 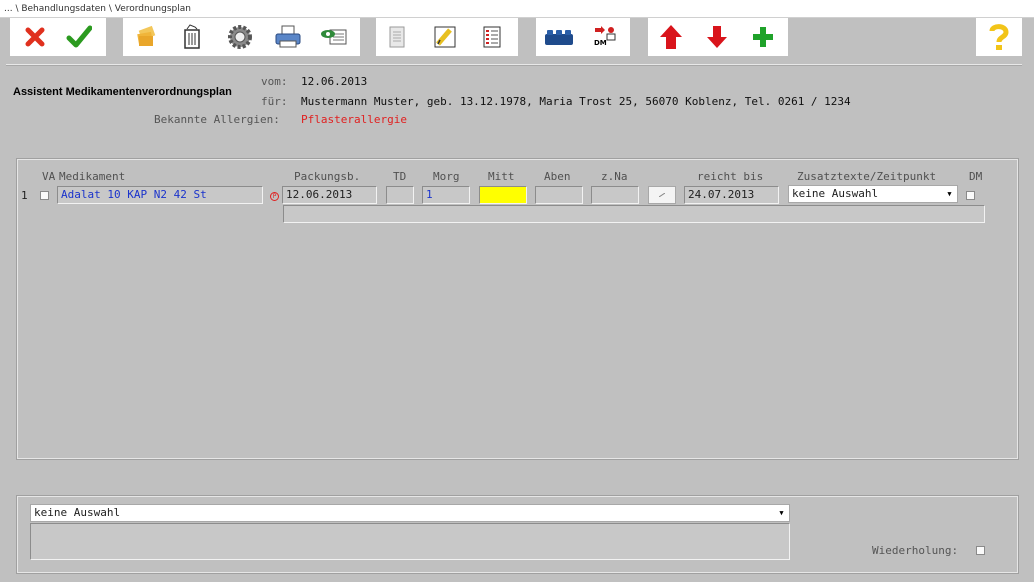 I want to click on svg-text: DM, so click(x=600, y=43).